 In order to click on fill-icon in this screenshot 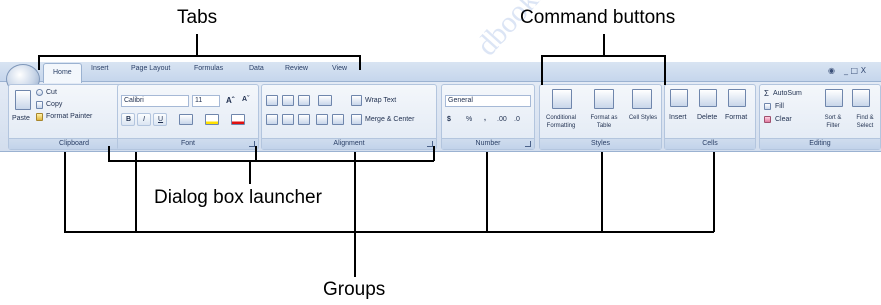, I will do `click(767, 106)`.